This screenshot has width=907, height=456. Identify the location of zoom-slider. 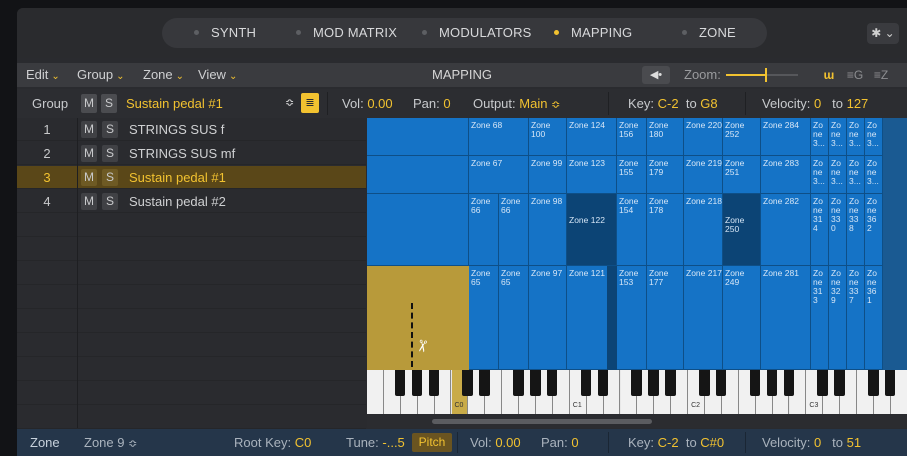
(762, 75).